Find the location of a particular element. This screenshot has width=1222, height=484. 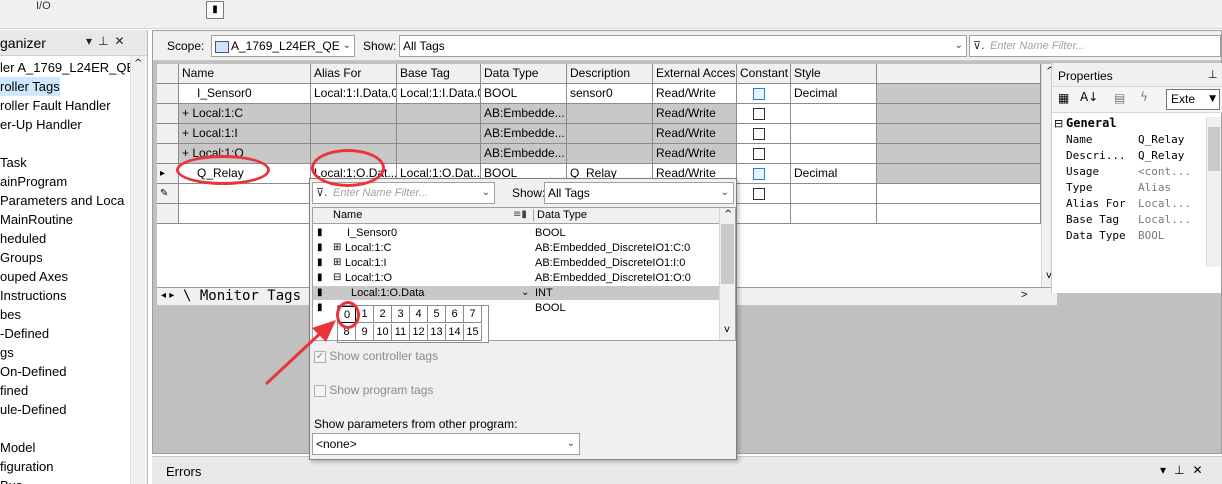

organizer-tree-item: On-Defined is located at coordinates (33, 371).